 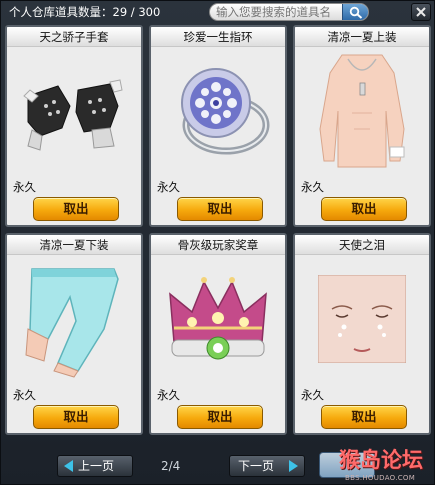 I want to click on item-card: 天之骄子手套 永久 取出, so click(x=74, y=126).